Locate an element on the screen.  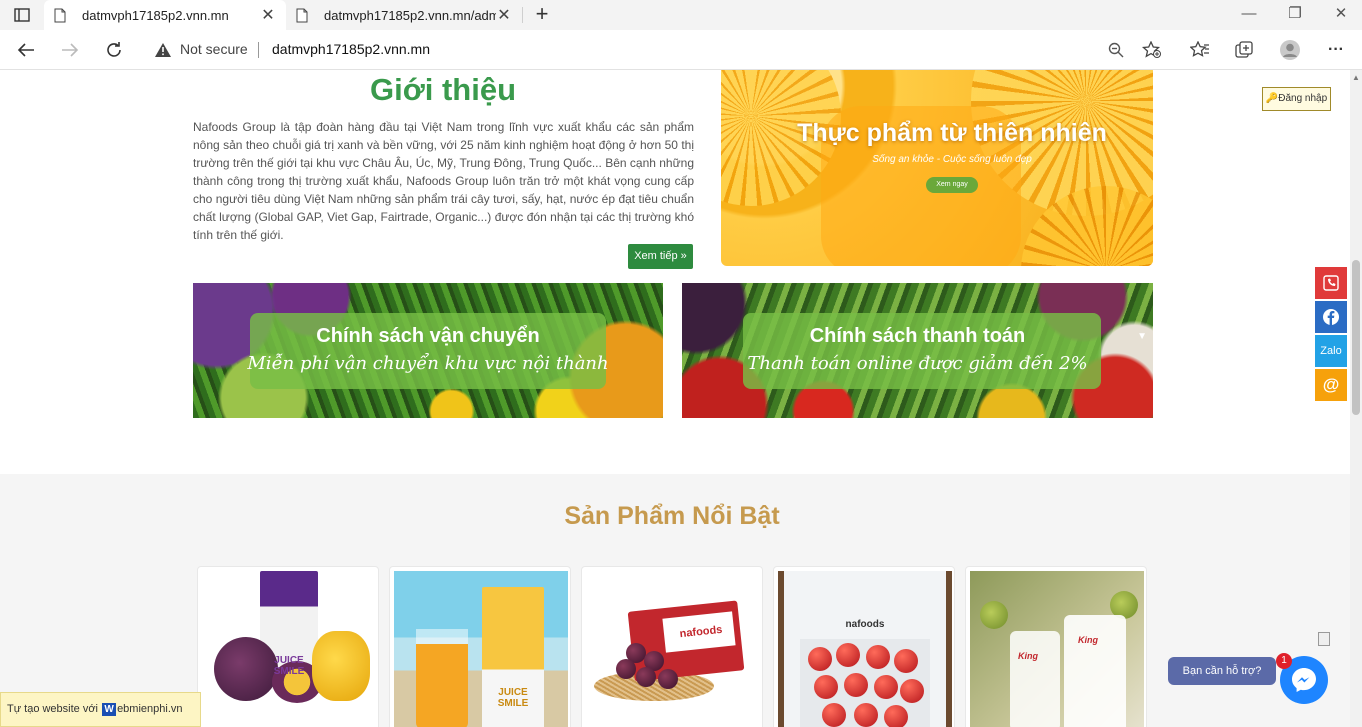
zoom-icon is located at coordinates (1116, 50).